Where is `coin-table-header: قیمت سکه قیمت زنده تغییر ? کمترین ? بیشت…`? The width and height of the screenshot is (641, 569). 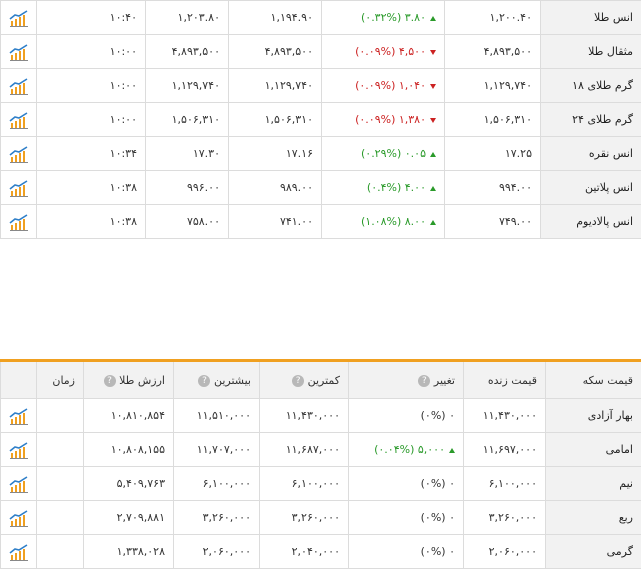 coin-table-header: قیمت سکه قیمت زنده تغییر ? کمترین ? بیشت… is located at coordinates (321, 380).